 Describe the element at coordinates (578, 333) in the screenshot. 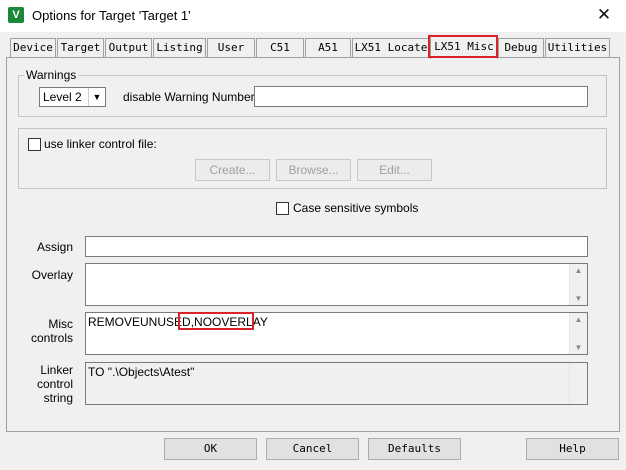

I see `misc-scrollbar: ▲ ▼` at that location.